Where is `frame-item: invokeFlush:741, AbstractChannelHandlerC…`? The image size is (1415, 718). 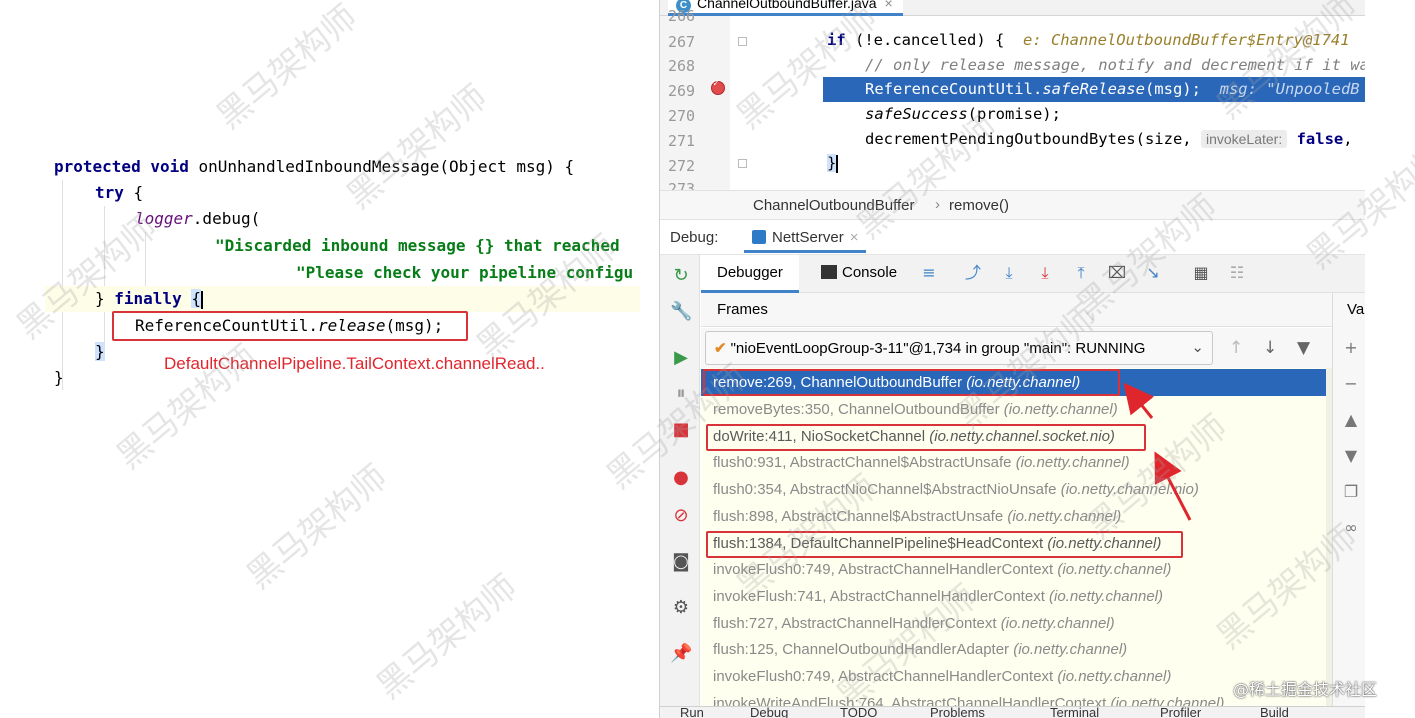
frame-item: invokeFlush:741, AbstractChannelHandlerC… is located at coordinates (1016, 596).